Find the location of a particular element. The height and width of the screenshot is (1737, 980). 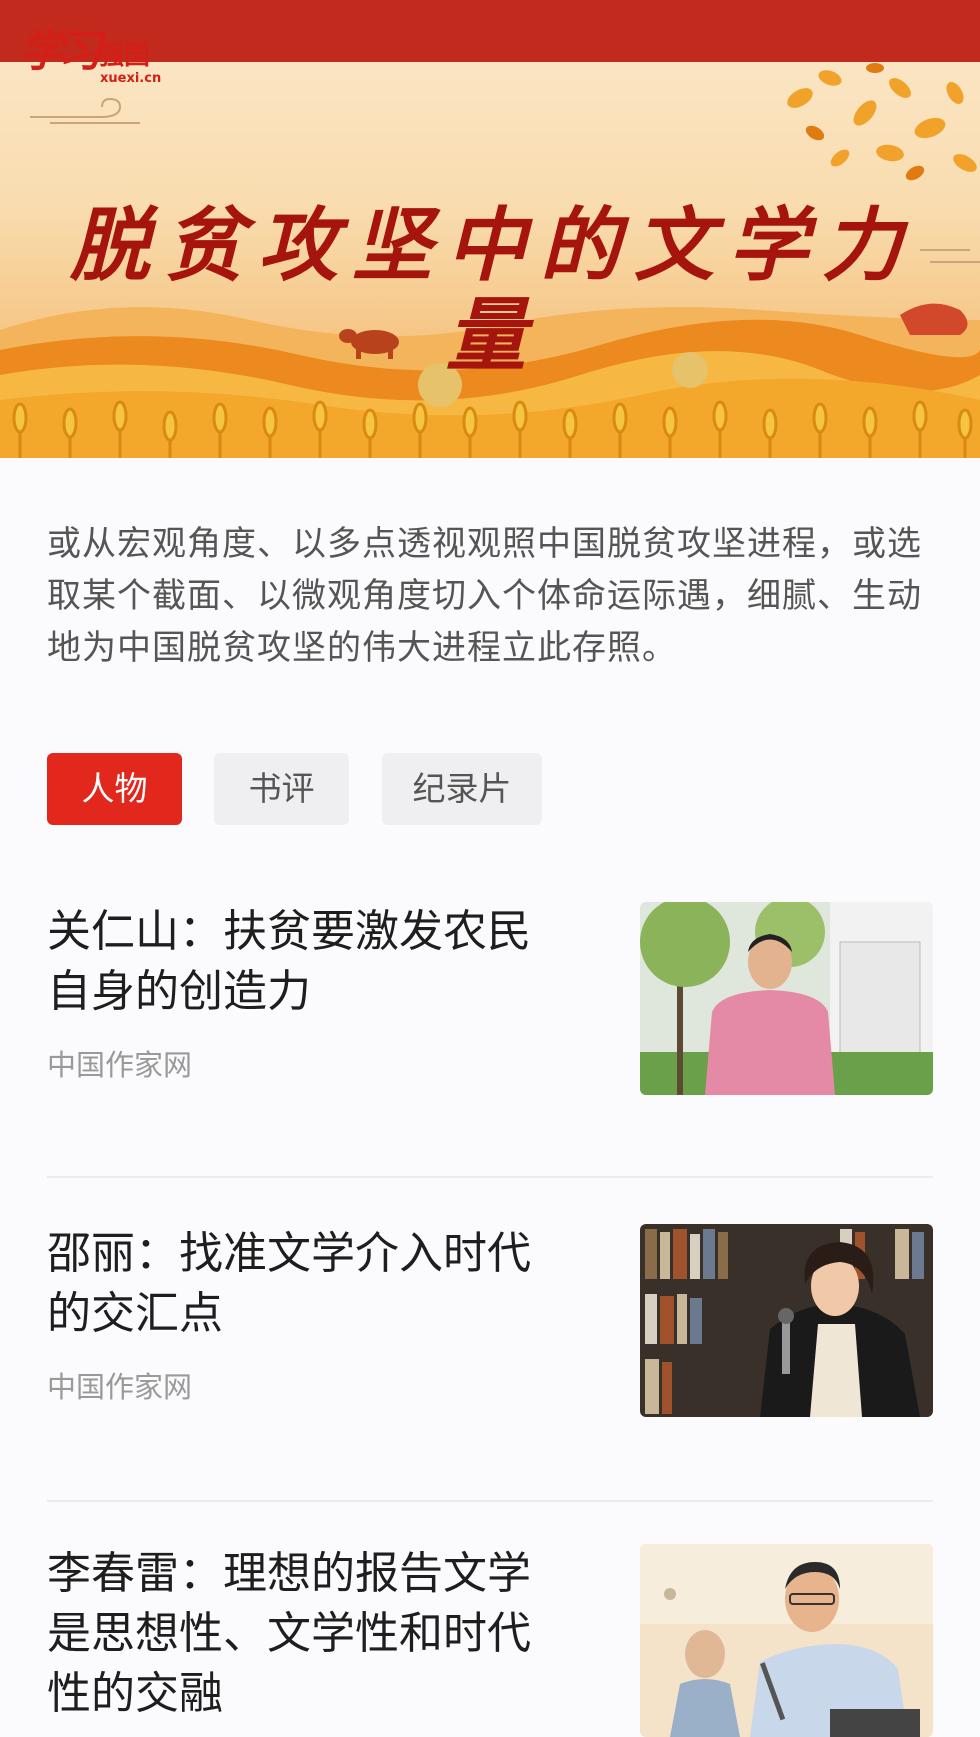

article-item: 李春雷：理想的报告文学是思想性、文学性和时代性的交融 is located at coordinates (490, 1640).